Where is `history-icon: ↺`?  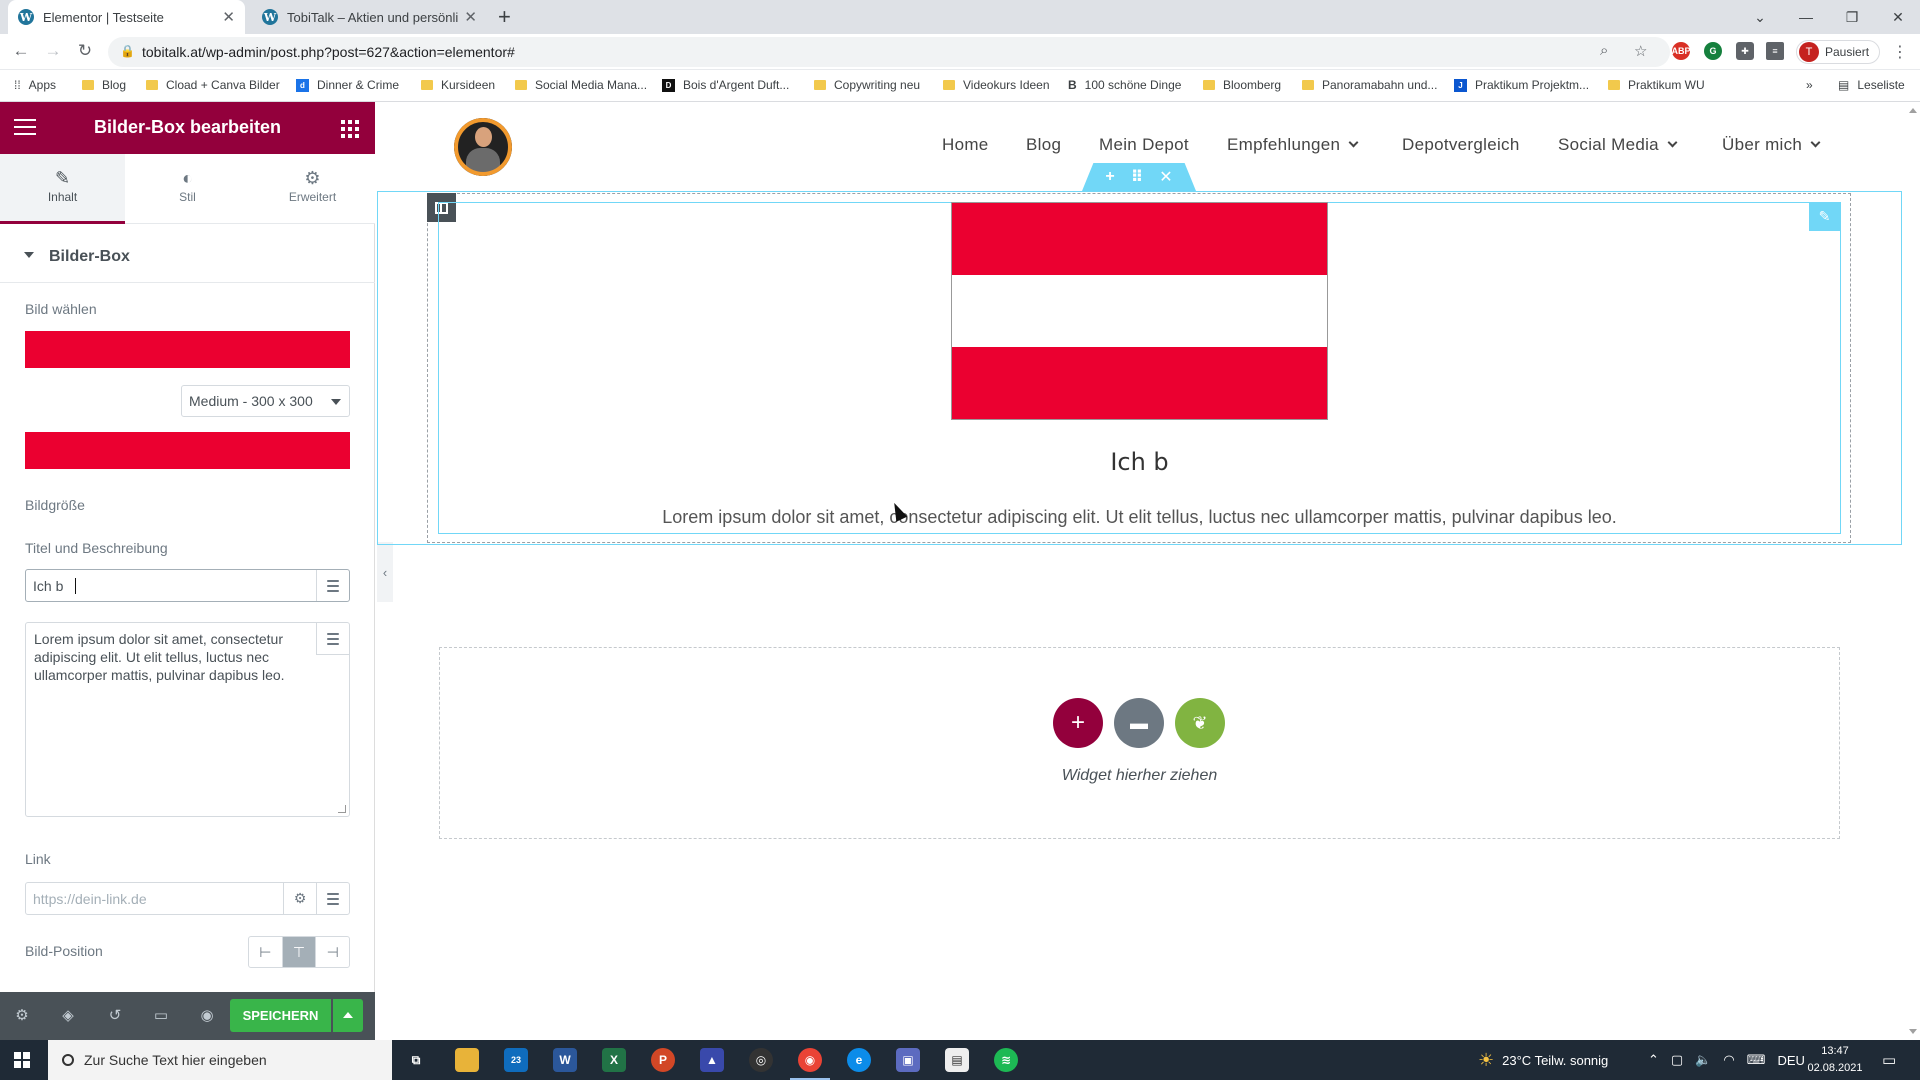
history-icon: ↺ is located at coordinates (115, 1015).